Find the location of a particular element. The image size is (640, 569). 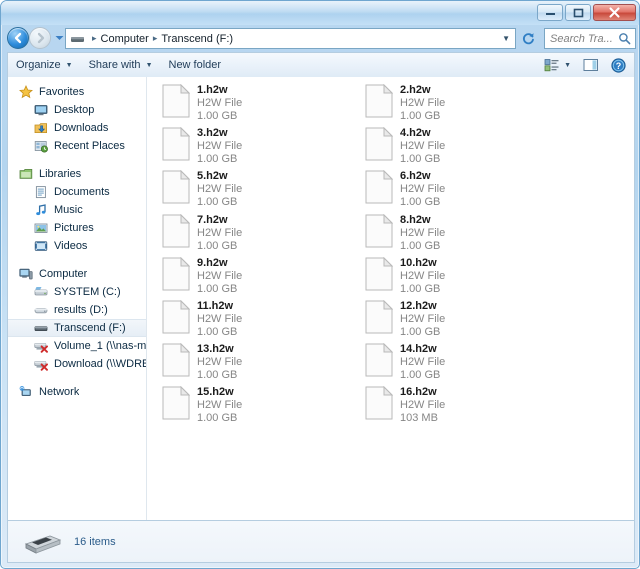

sidebar-label: Libraries is located at coordinates (60, 174).